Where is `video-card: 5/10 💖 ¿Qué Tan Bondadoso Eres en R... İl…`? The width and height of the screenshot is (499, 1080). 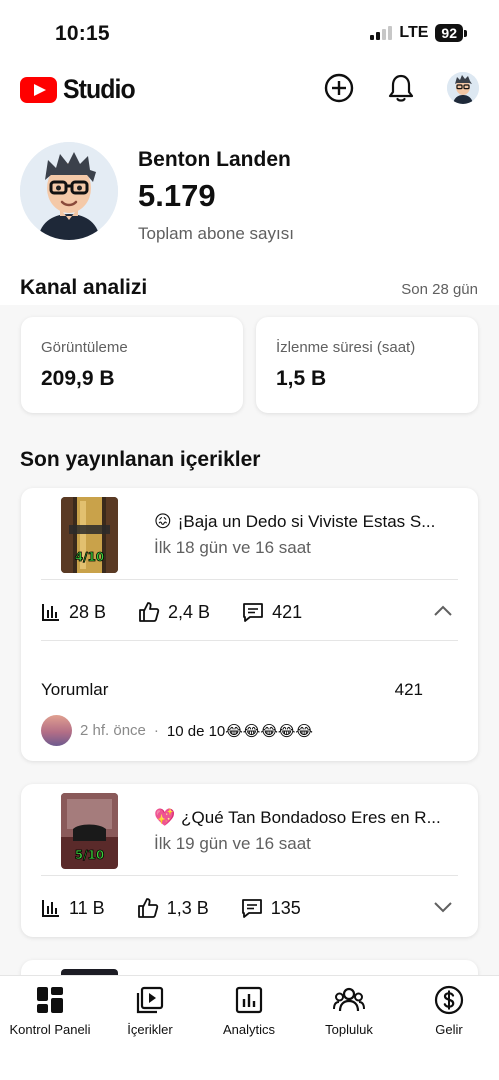 video-card: 5/10 💖 ¿Qué Tan Bondadoso Eres en R... İl… is located at coordinates (249, 860).